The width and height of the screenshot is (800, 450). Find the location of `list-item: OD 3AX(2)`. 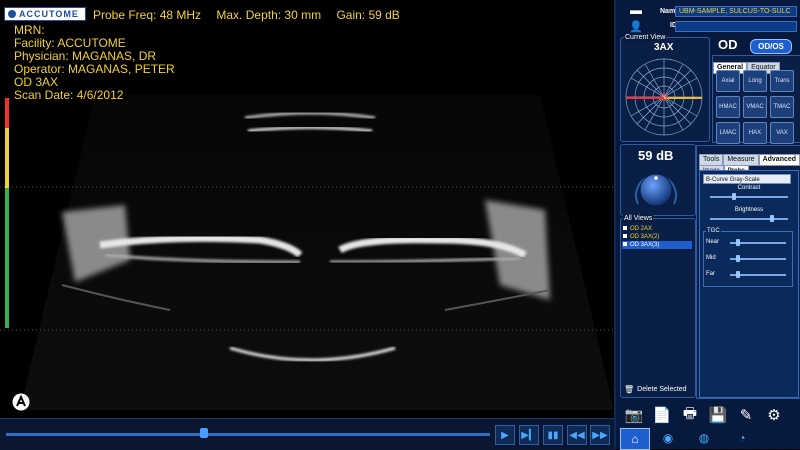

list-item: OD 3AX(2) is located at coordinates (657, 237).